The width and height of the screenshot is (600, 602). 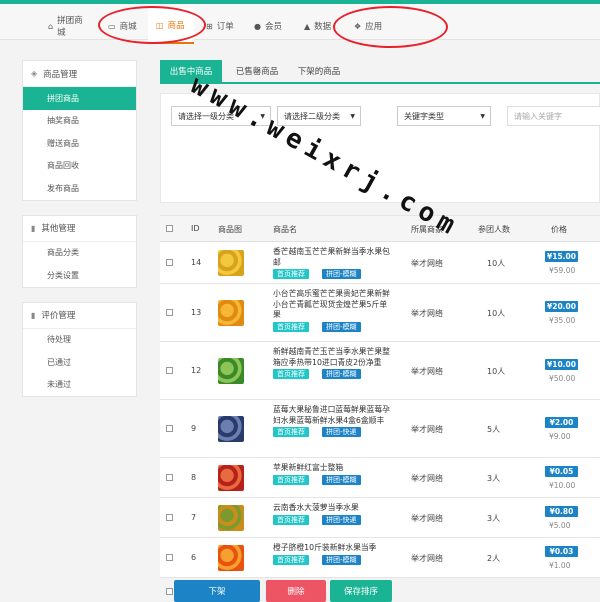 I want to click on table-row: 7 云南香水大菠萝当季水果 首页推荐 拼团-快递 举才网络 3人 ¥0.80 ¥5.00, so click(x=380, y=518).